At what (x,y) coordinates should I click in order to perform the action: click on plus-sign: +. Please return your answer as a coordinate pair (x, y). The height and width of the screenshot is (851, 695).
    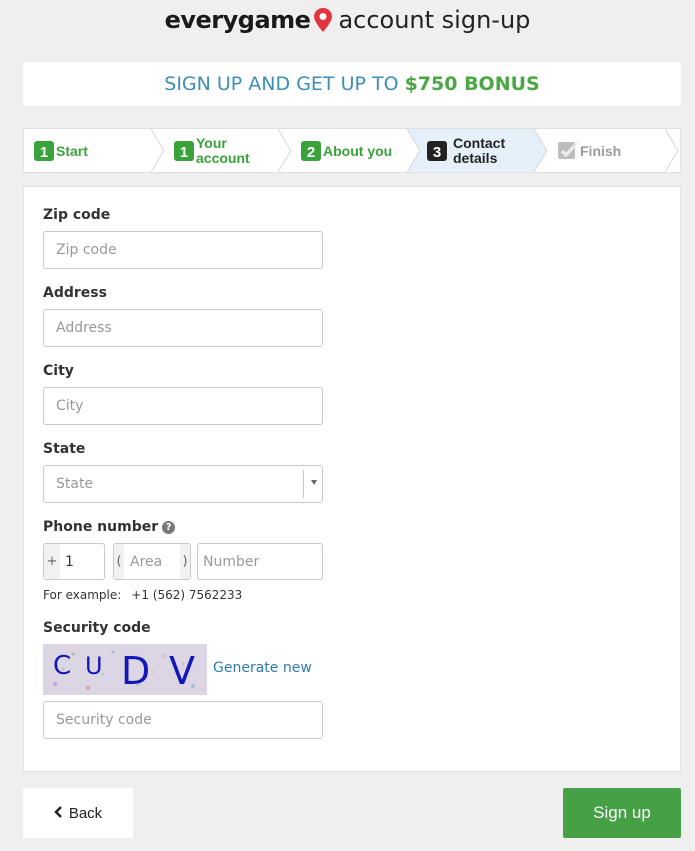
    Looking at the image, I should click on (52, 561).